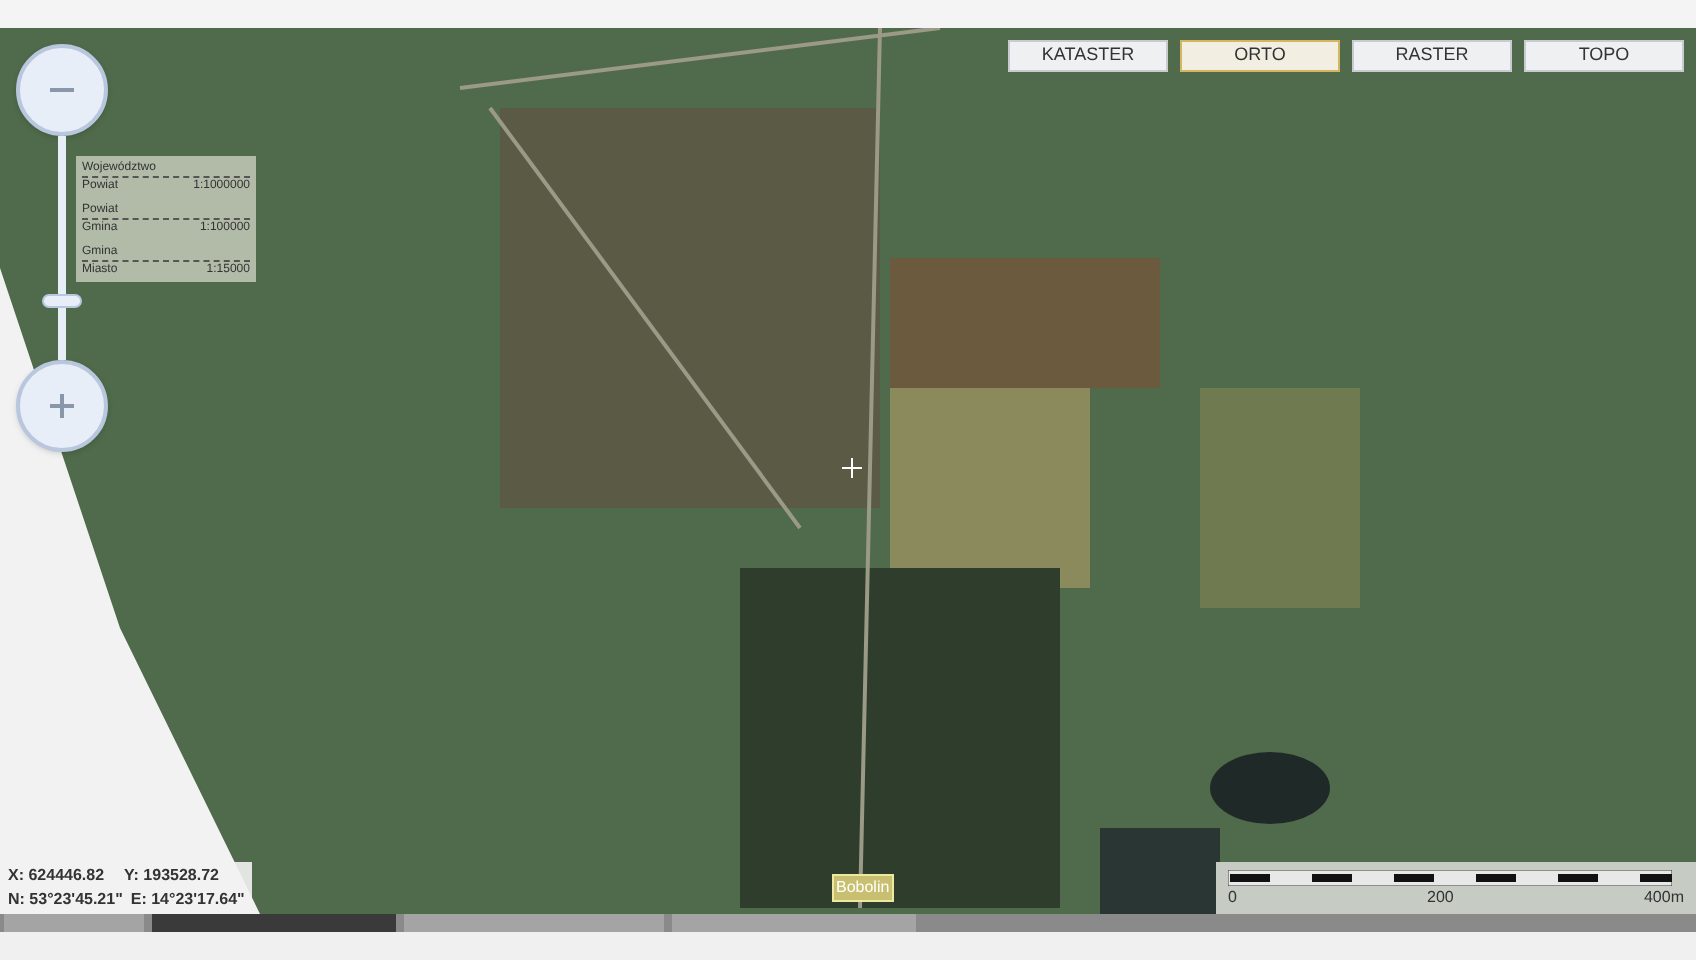 The image size is (1696, 960). What do you see at coordinates (65, 900) in the screenshot?
I see `coordinate-text: N: 53°23'45.21"` at bounding box center [65, 900].